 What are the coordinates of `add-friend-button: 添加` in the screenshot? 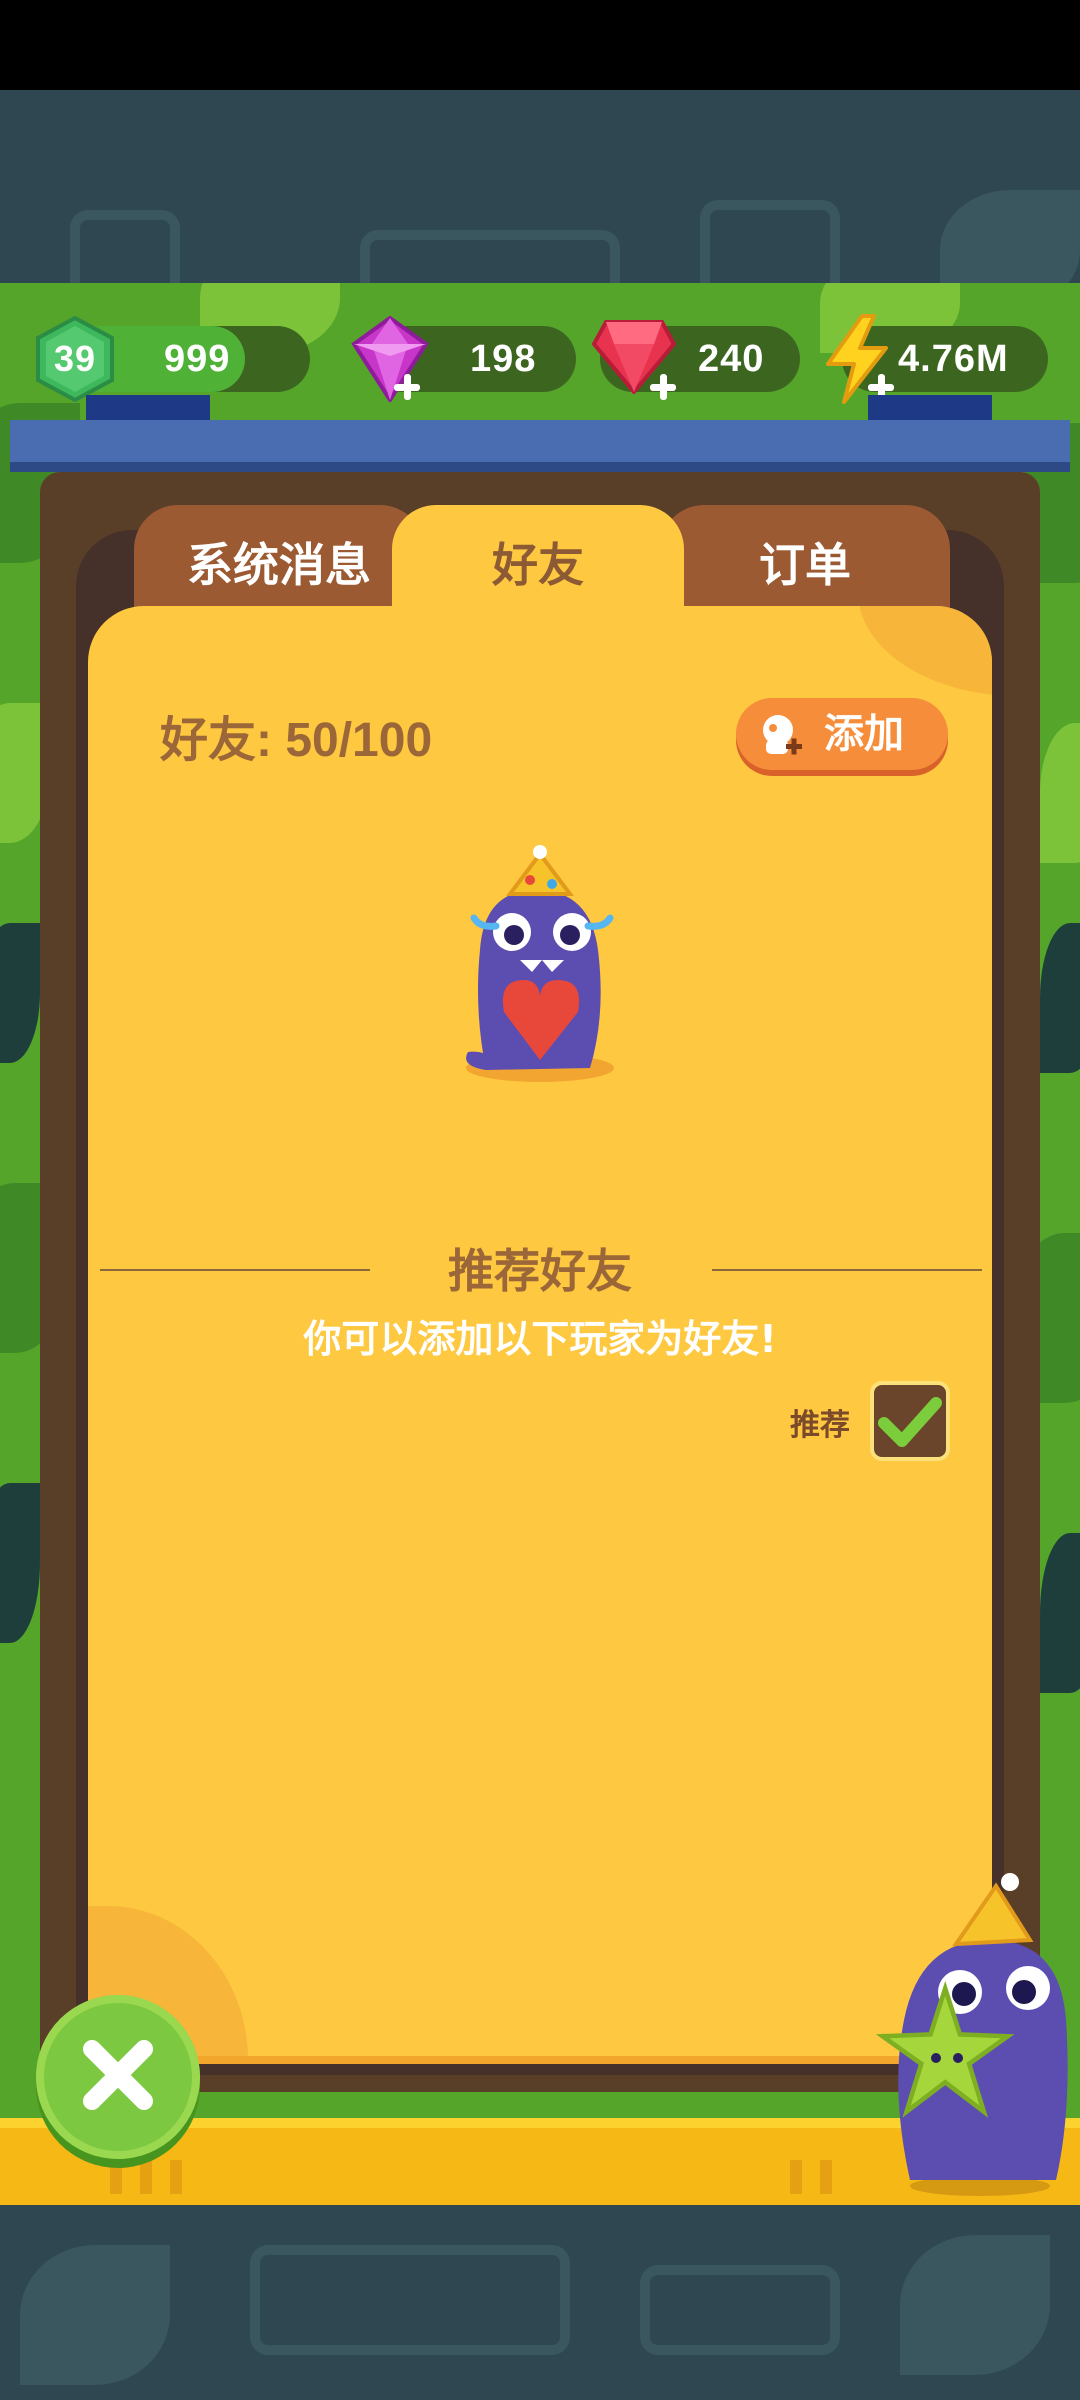 It's located at (842, 734).